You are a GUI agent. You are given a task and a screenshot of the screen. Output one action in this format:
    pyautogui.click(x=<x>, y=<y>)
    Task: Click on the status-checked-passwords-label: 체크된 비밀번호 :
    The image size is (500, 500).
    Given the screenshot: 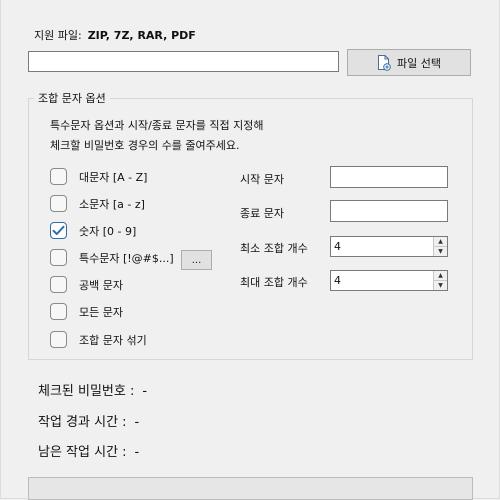 What is the action you would take?
    pyautogui.click(x=86, y=391)
    